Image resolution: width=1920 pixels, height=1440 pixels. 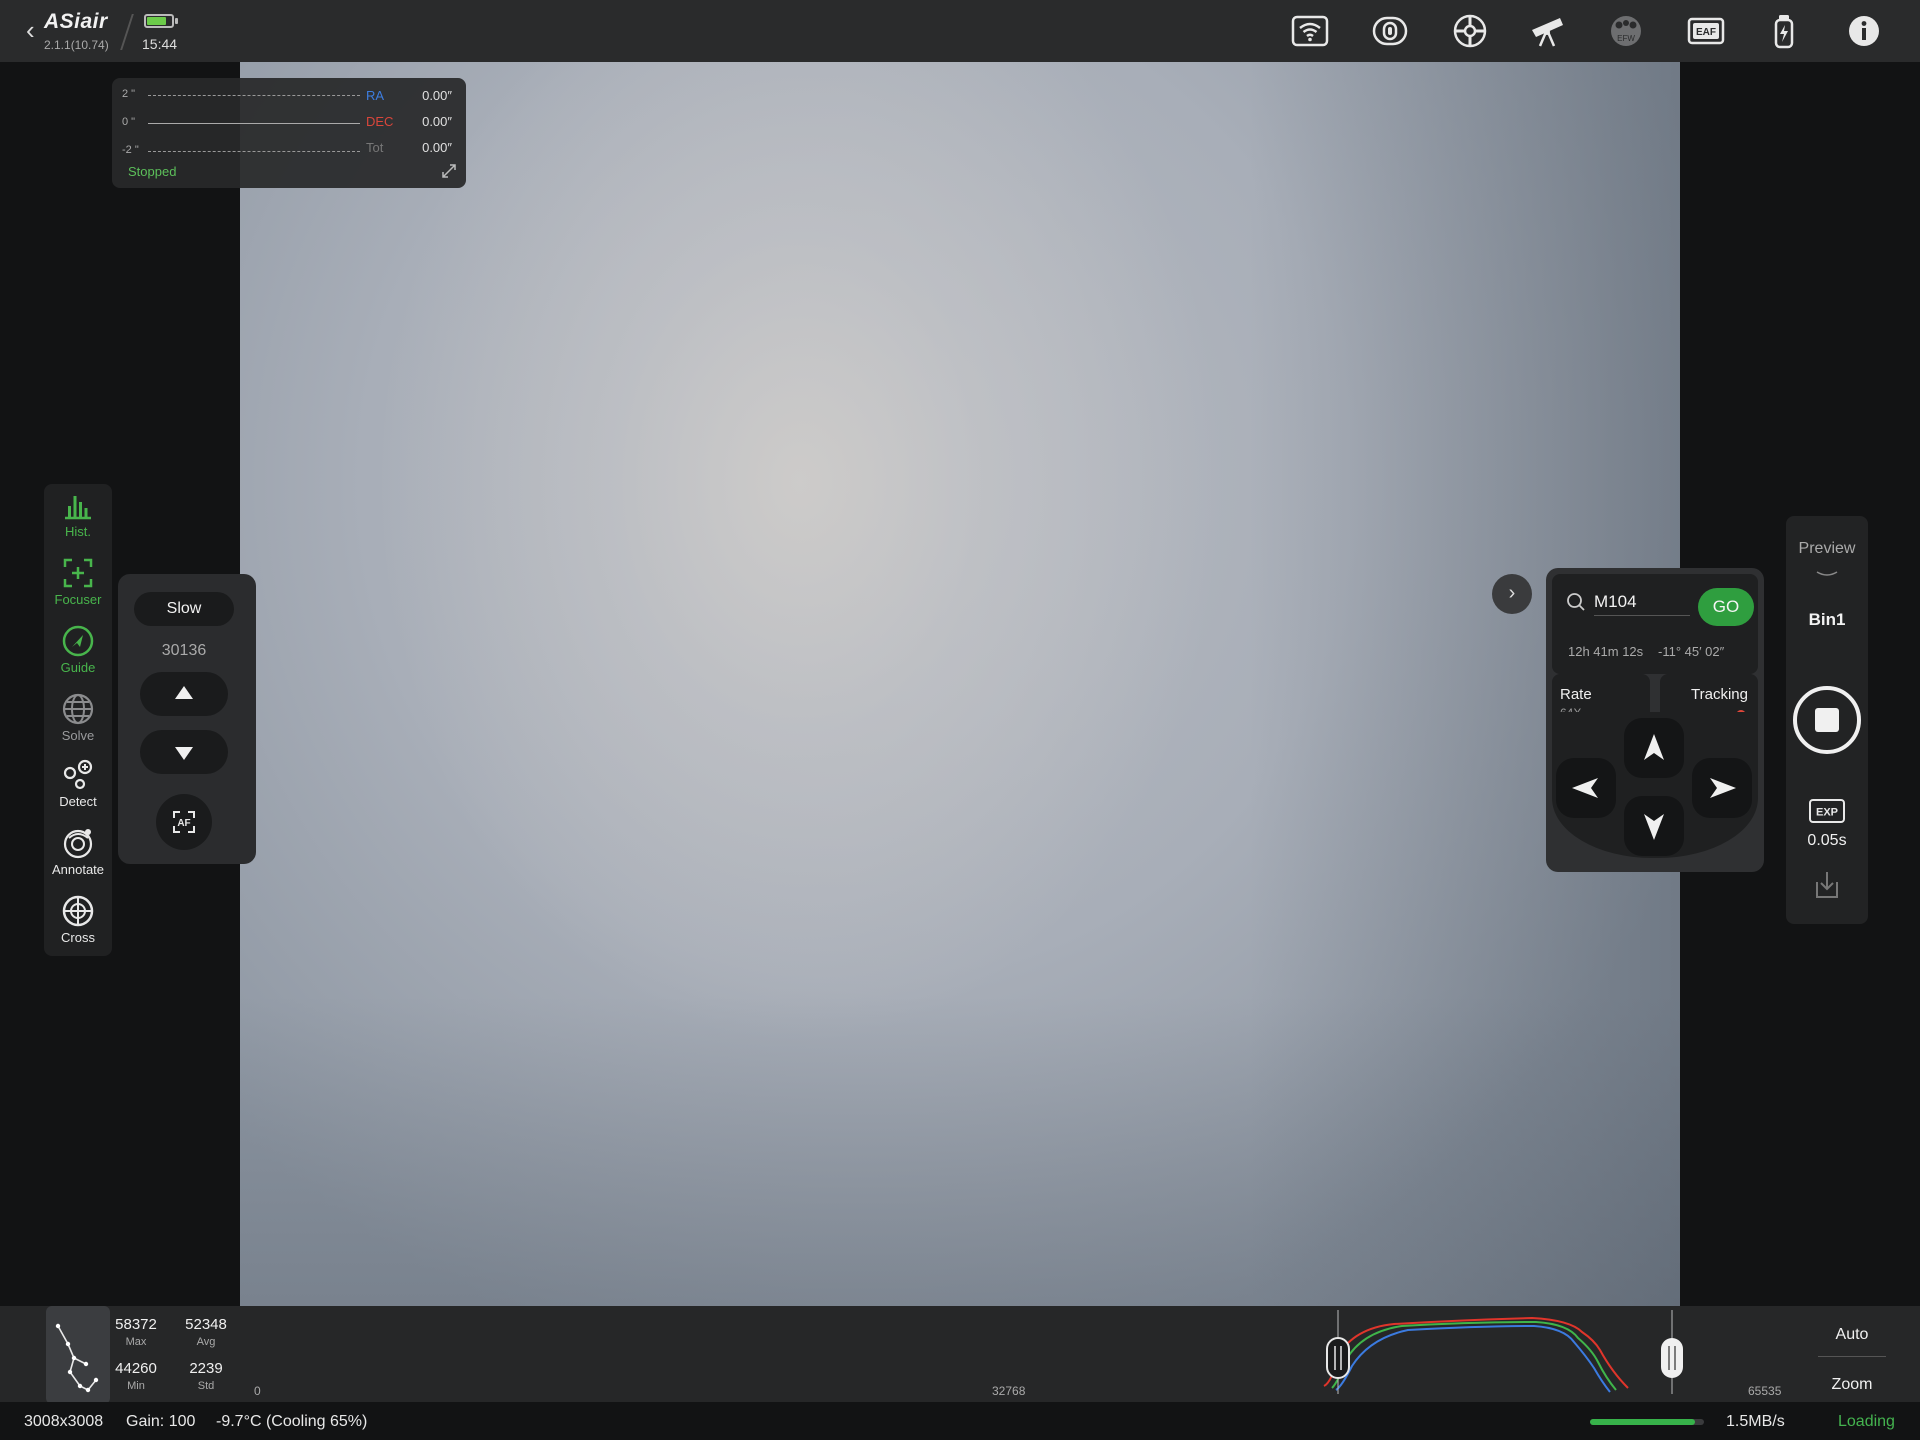 I want to click on gain-value: Gain: 100, so click(x=161, y=1421).